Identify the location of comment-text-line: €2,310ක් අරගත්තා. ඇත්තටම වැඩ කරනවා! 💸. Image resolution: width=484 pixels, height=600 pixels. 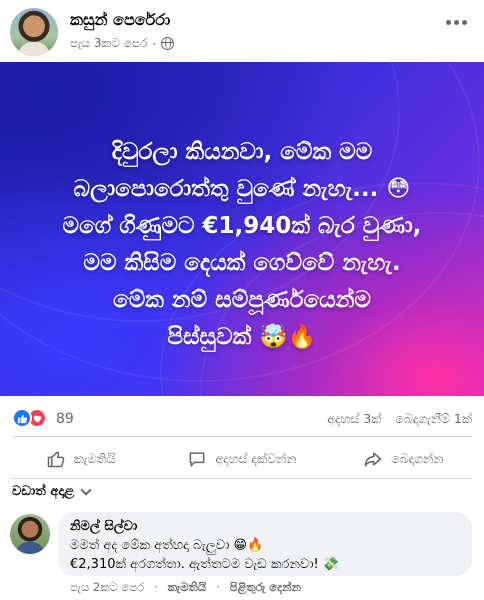
(205, 564).